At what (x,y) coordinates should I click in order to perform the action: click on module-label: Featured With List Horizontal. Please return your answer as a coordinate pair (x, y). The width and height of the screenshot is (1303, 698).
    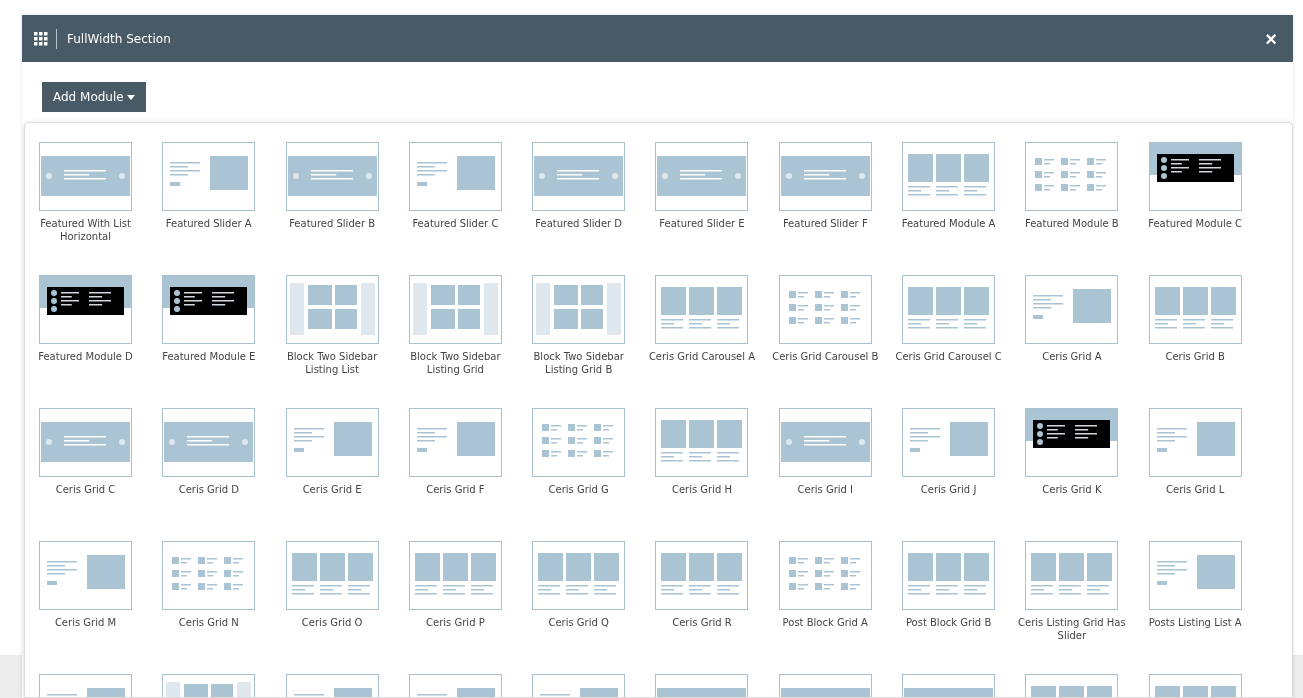
    Looking at the image, I should click on (85, 230).